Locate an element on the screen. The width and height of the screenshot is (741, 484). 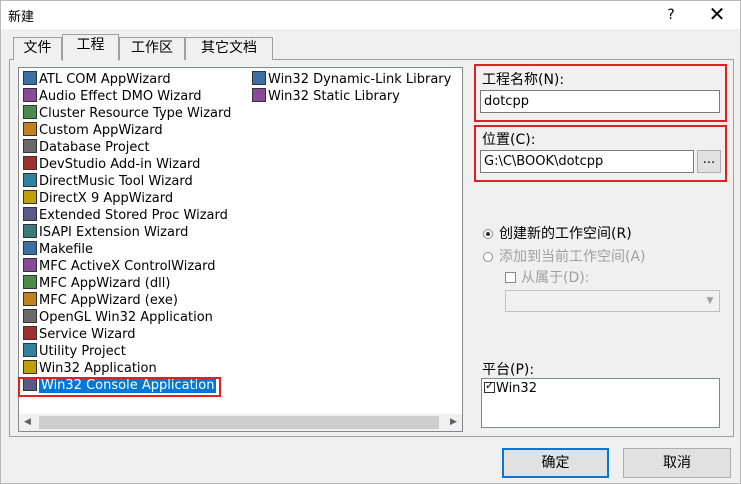
project-type-item: OpenGL Win32 Application is located at coordinates (118, 317).